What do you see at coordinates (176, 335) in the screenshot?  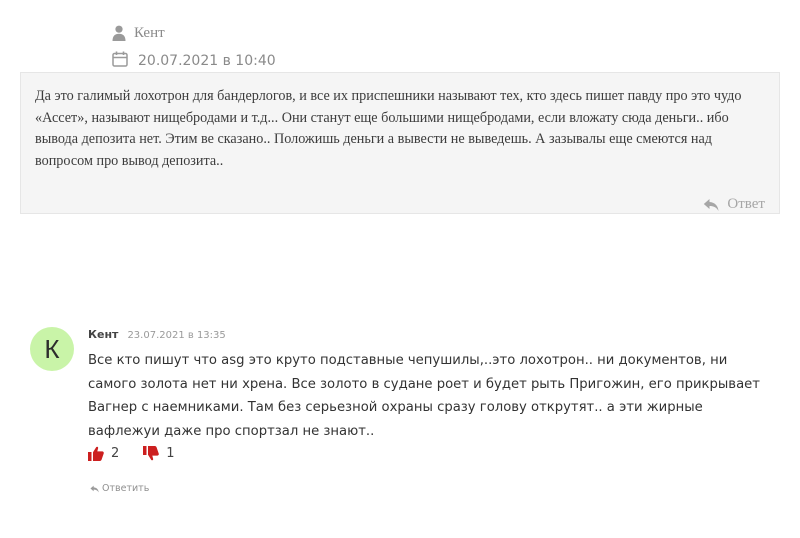 I see `comment-2-date: 23.07.2021 в 13:35` at bounding box center [176, 335].